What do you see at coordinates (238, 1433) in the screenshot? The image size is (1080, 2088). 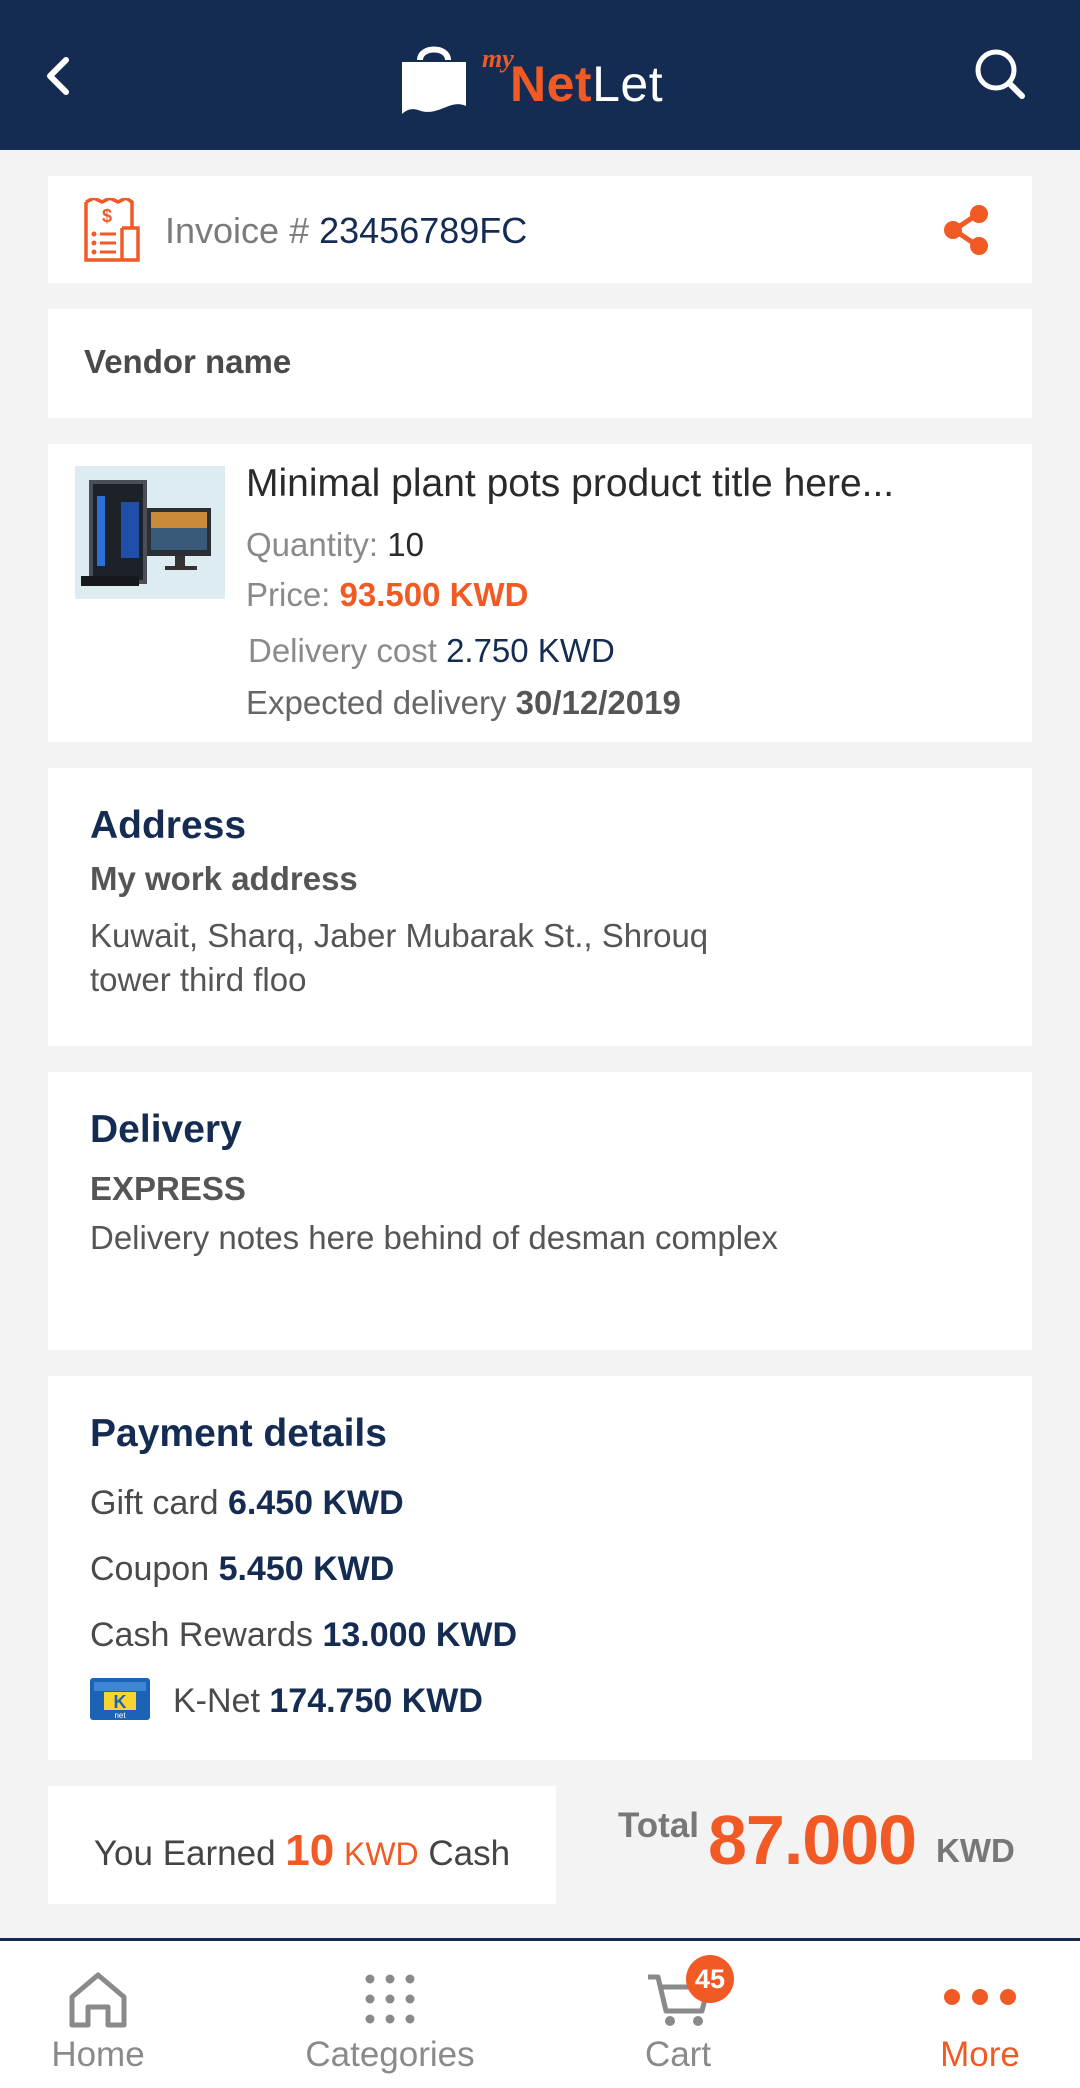 I see `payment-title: Payment details` at bounding box center [238, 1433].